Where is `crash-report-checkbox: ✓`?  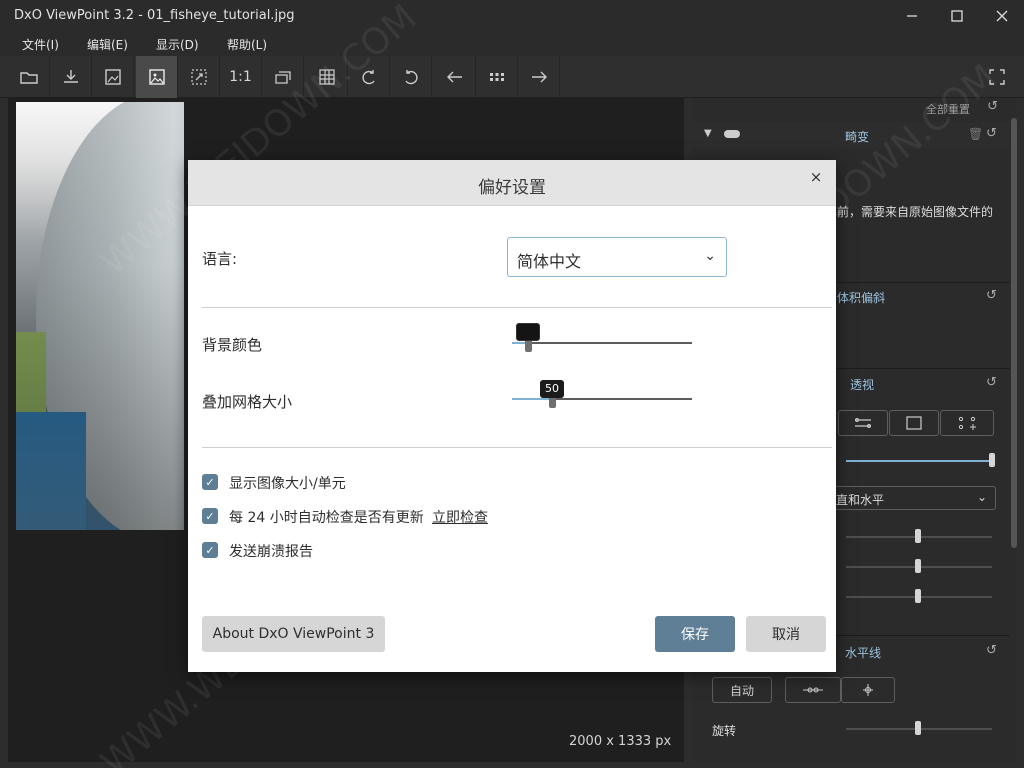
crash-report-checkbox: ✓ is located at coordinates (210, 550).